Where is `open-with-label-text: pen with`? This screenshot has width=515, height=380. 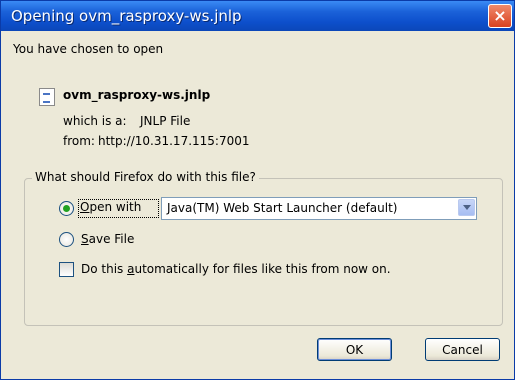
open-with-label-text: pen with is located at coordinates (115, 207).